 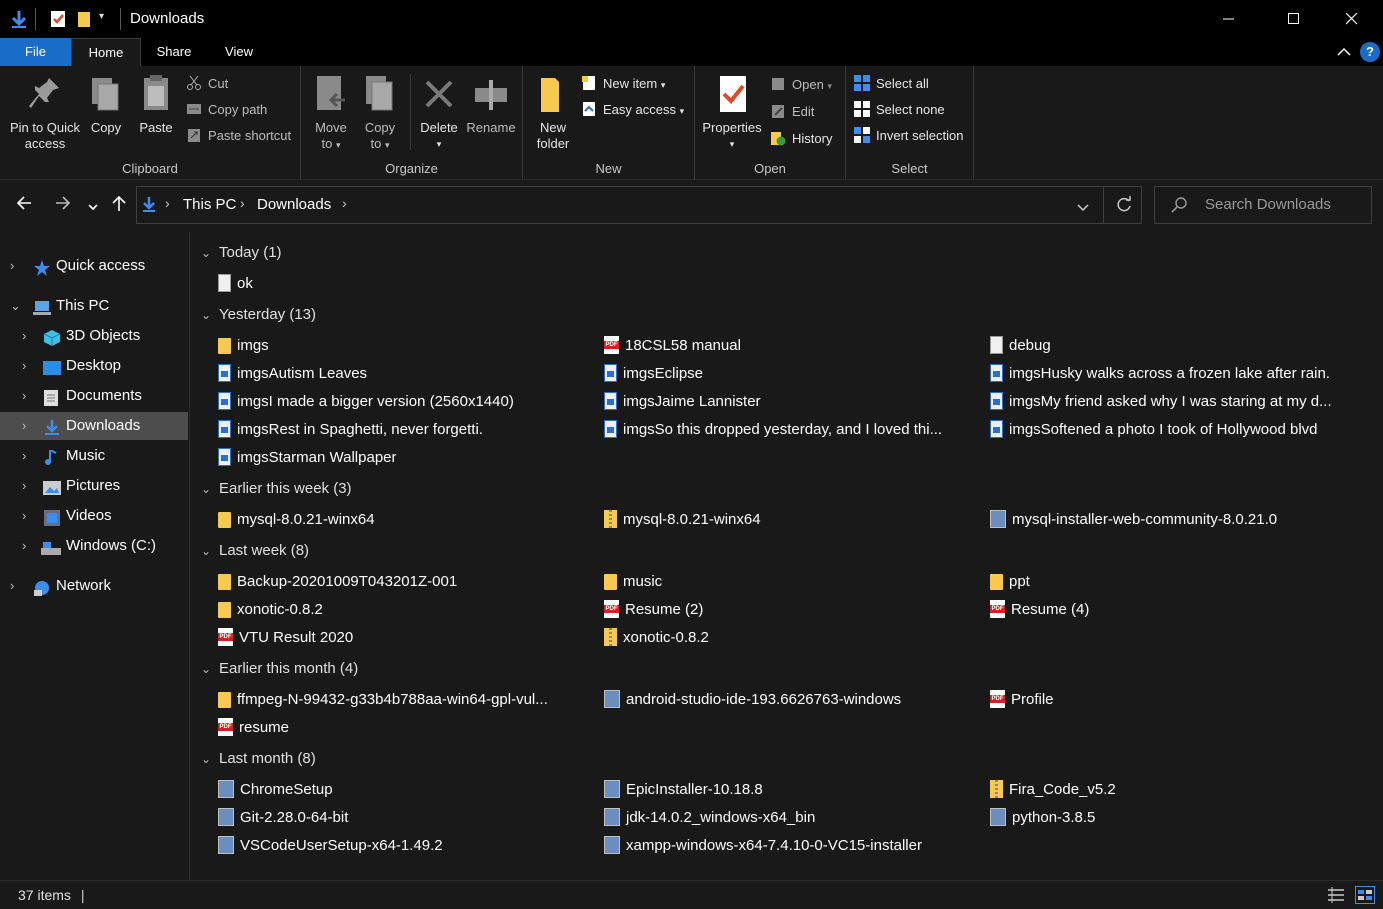 I want to click on file-item: imgsAutism Leaves, so click(x=398, y=374).